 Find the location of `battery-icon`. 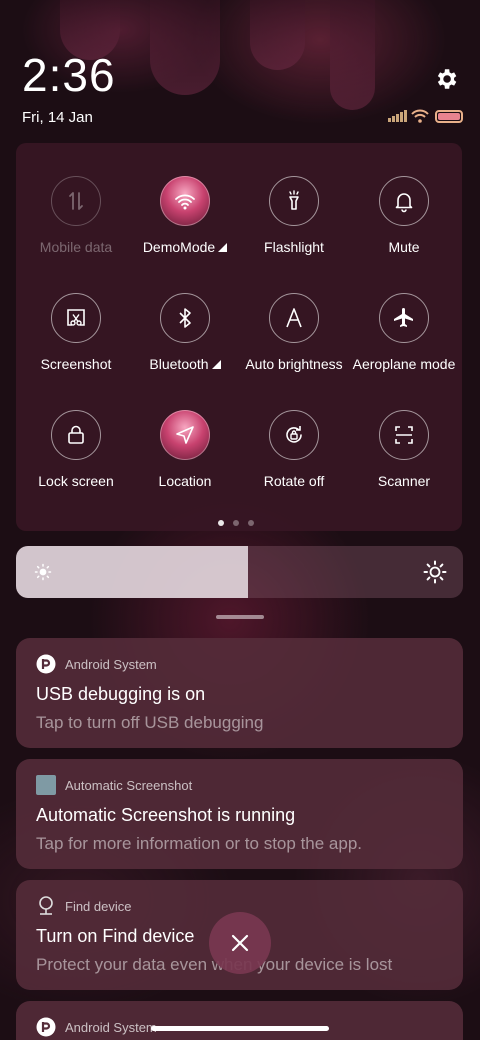

battery-icon is located at coordinates (449, 116).